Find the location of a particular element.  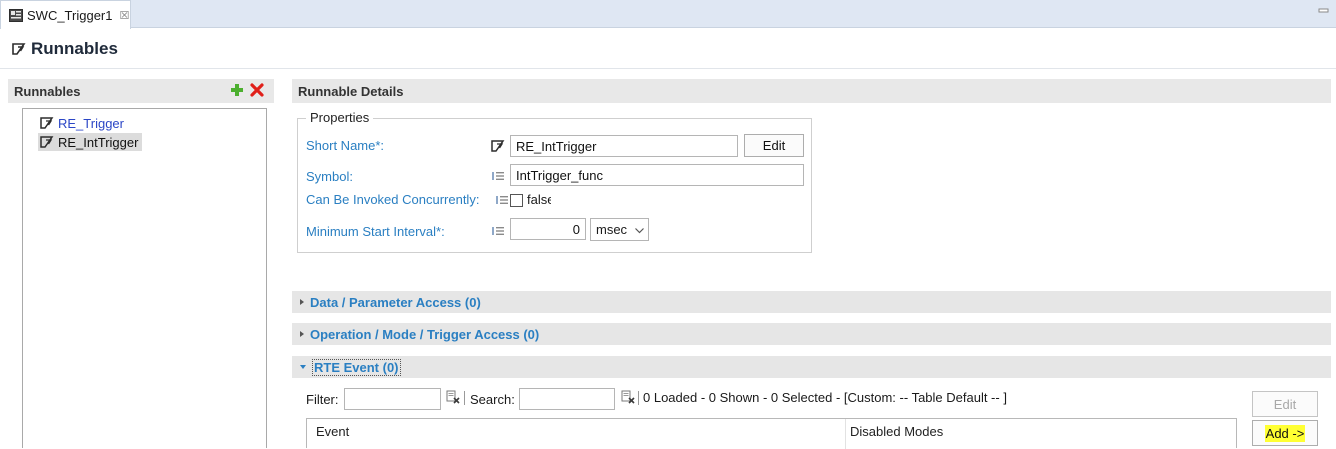

tree-item-re-trigger: RE_Trigger is located at coordinates (83, 123).